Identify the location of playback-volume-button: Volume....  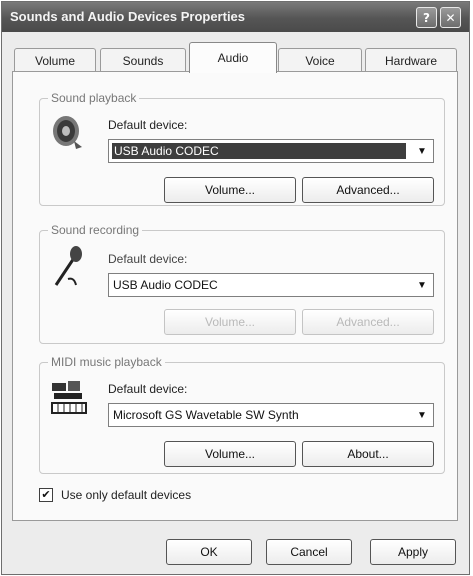
(230, 190).